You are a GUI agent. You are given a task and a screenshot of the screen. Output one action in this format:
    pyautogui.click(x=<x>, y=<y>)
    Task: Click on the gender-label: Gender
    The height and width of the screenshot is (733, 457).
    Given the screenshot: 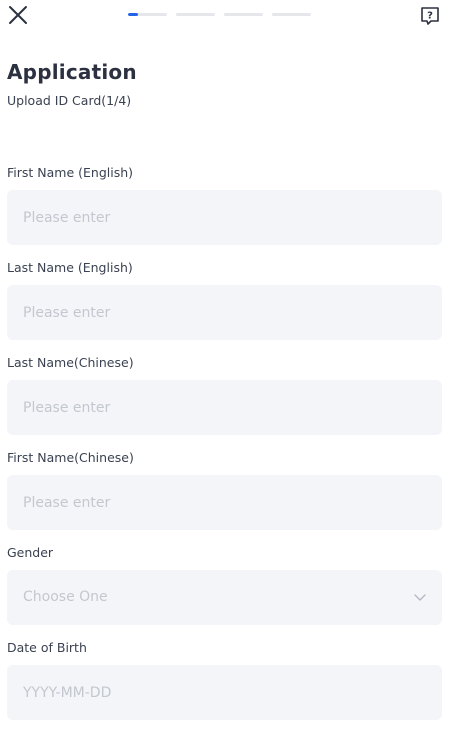 What is the action you would take?
    pyautogui.click(x=30, y=552)
    